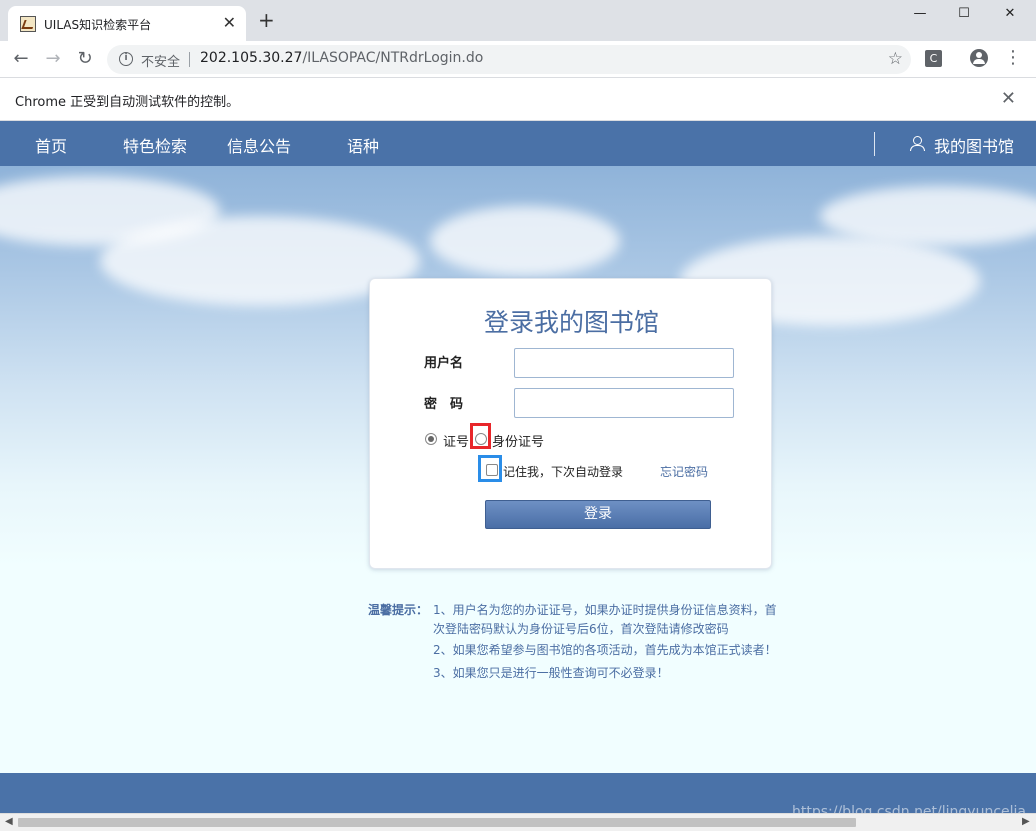 Image resolution: width=1036 pixels, height=831 pixels. I want to click on infobar-close-icon: ✕, so click(1008, 98).